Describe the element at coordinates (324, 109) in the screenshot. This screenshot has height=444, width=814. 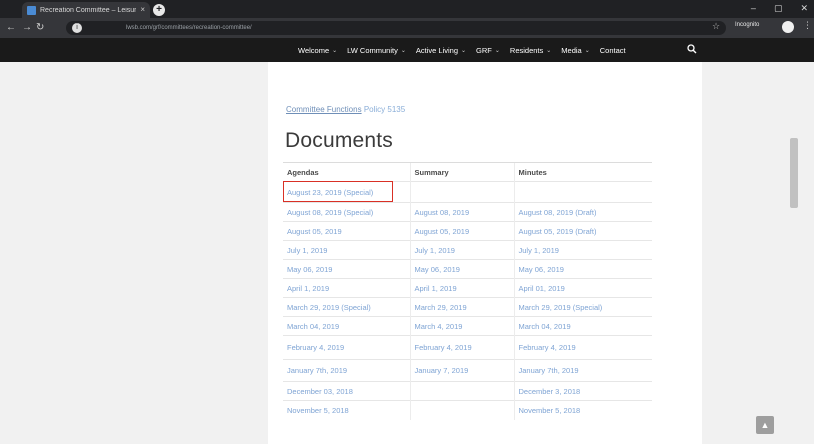
I see `committee-functions-link: Committee Functions` at that location.